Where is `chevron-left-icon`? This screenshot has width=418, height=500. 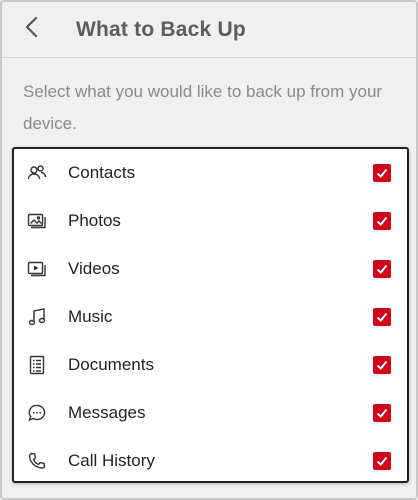 chevron-left-icon is located at coordinates (32, 29).